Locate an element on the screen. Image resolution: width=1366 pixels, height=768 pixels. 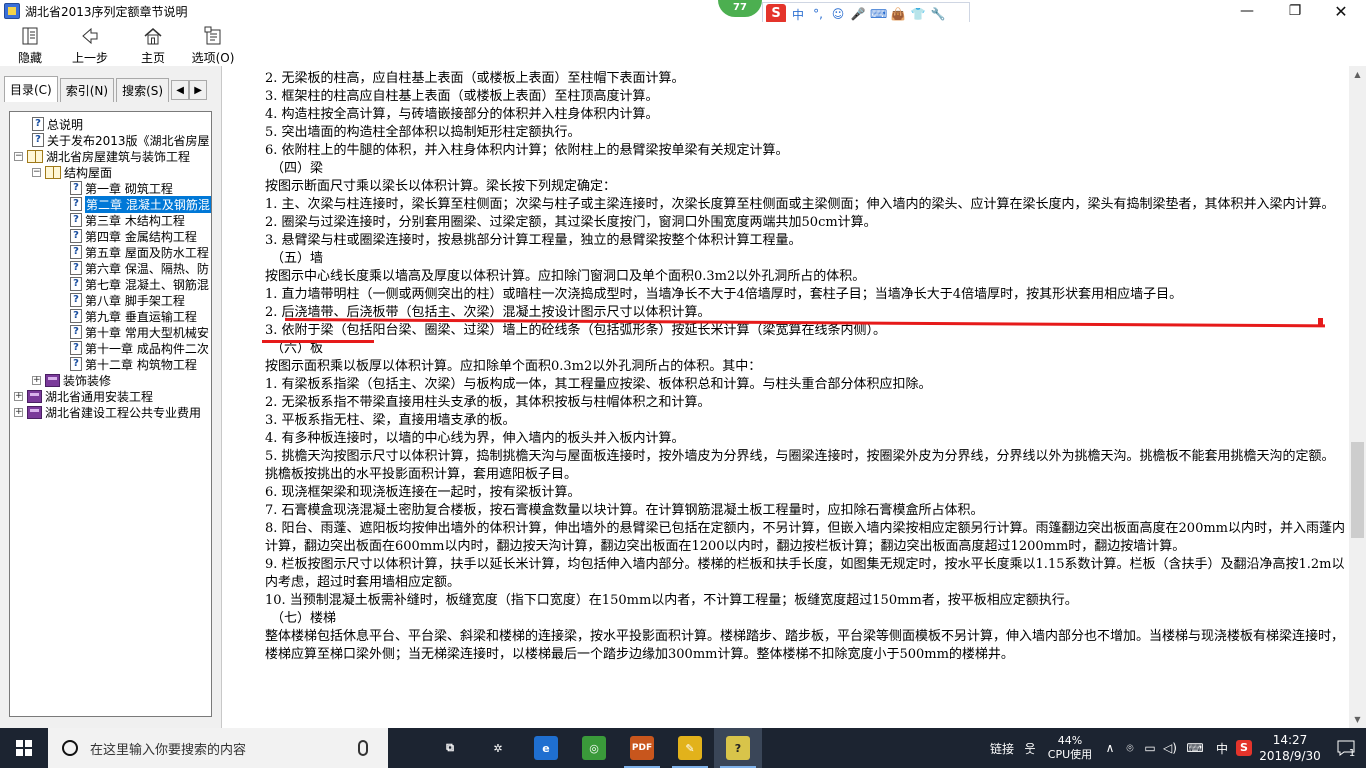
tab-search: 搜索(S) is located at coordinates (143, 90).